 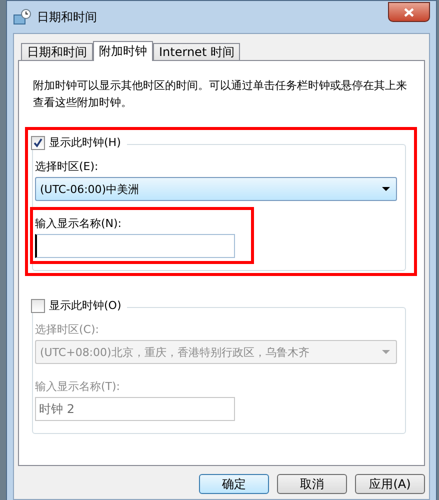 What do you see at coordinates (57, 51) in the screenshot?
I see `tab: 日期和时间` at bounding box center [57, 51].